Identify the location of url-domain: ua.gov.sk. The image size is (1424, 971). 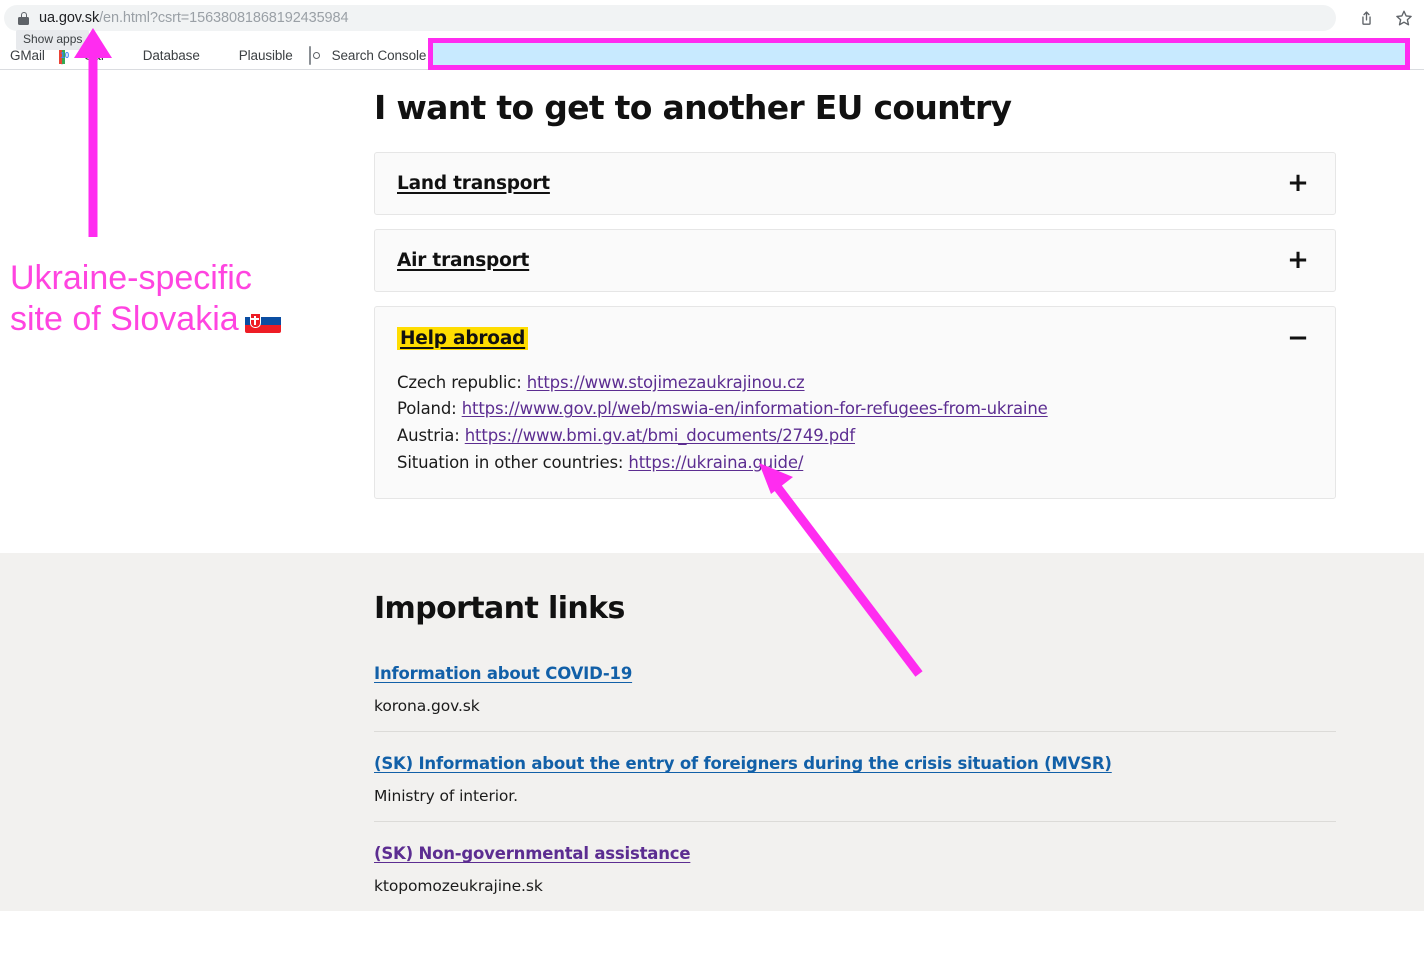
(69, 18).